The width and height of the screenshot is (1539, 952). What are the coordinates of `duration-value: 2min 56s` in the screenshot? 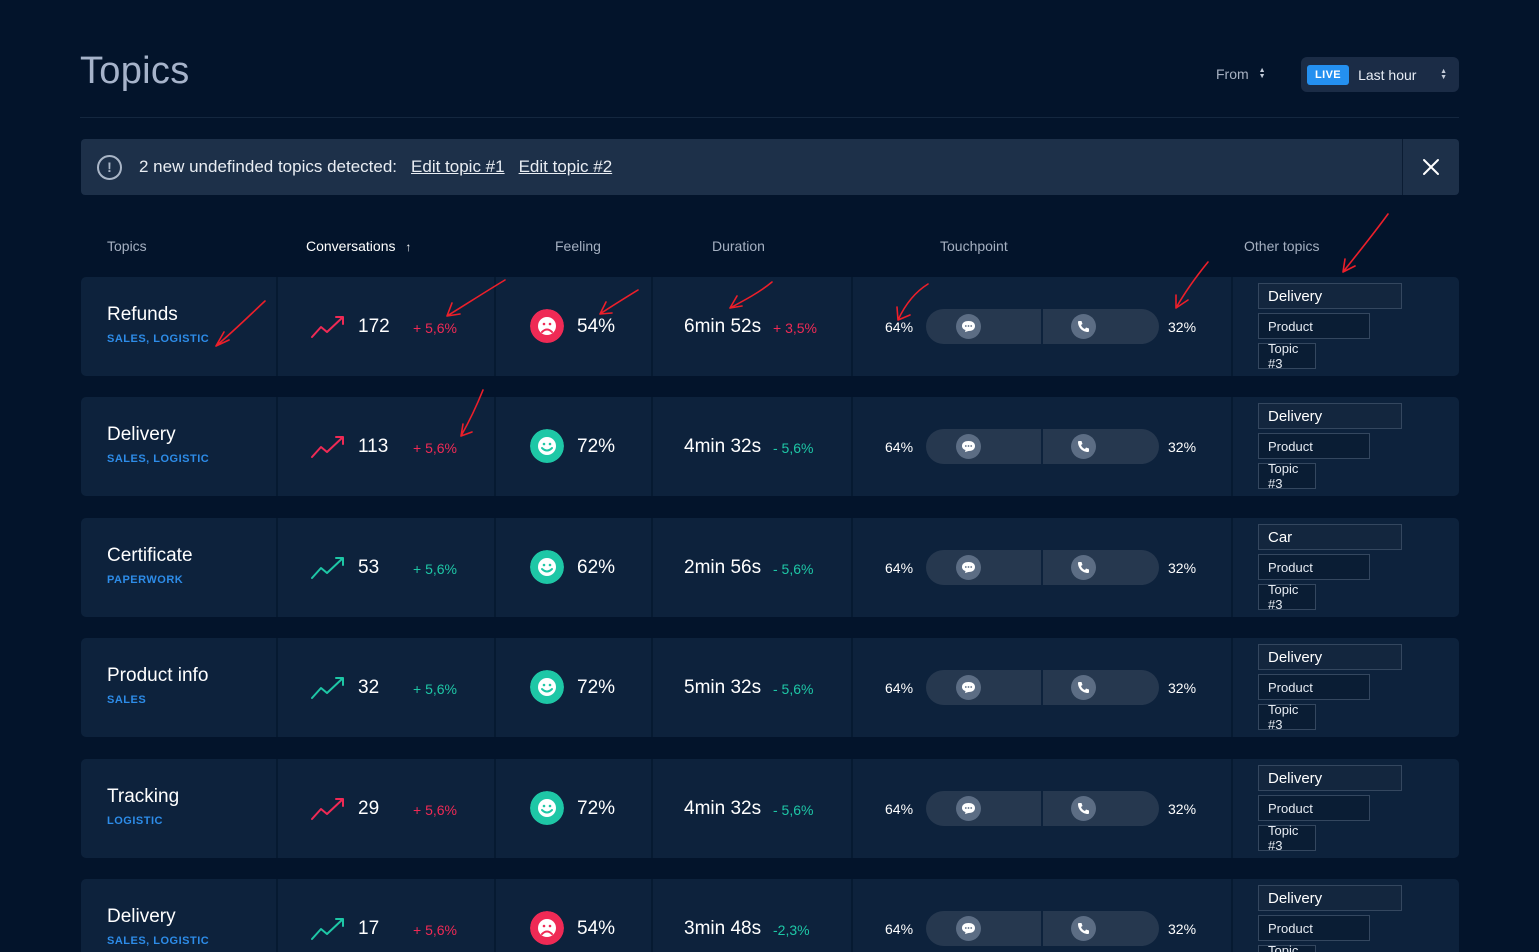 It's located at (723, 567).